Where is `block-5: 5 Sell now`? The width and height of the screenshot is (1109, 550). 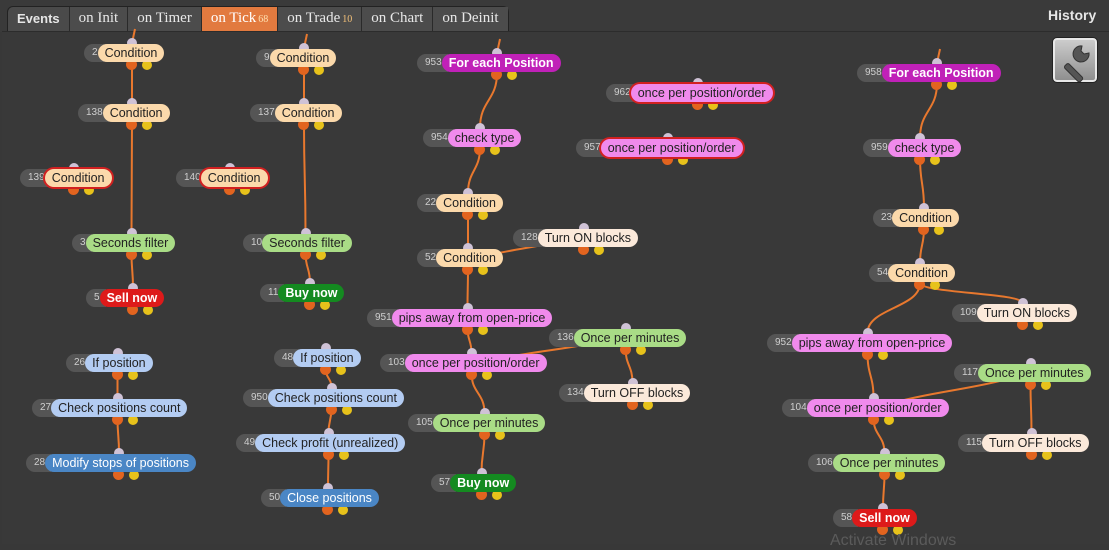
block-5: 5 Sell now is located at coordinates (125, 298).